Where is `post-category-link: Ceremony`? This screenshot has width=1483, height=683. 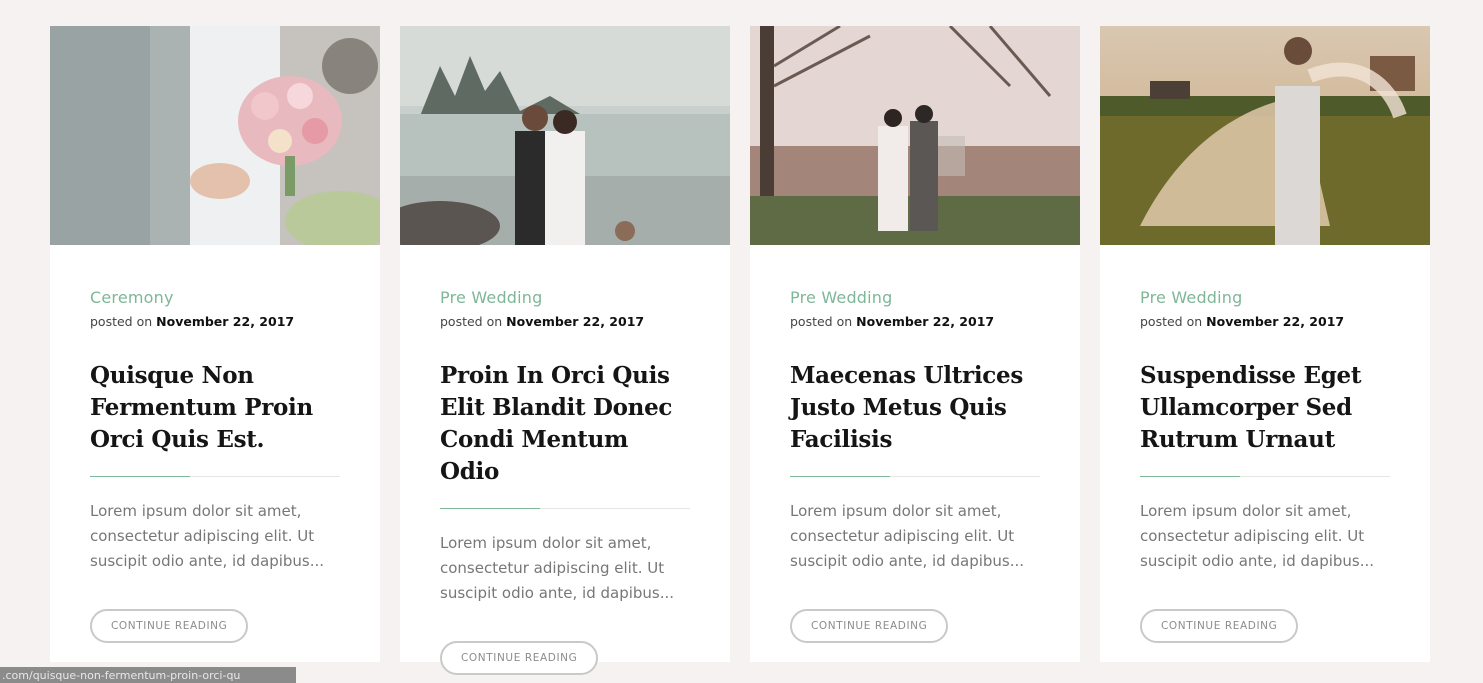
post-category-link: Ceremony is located at coordinates (215, 298).